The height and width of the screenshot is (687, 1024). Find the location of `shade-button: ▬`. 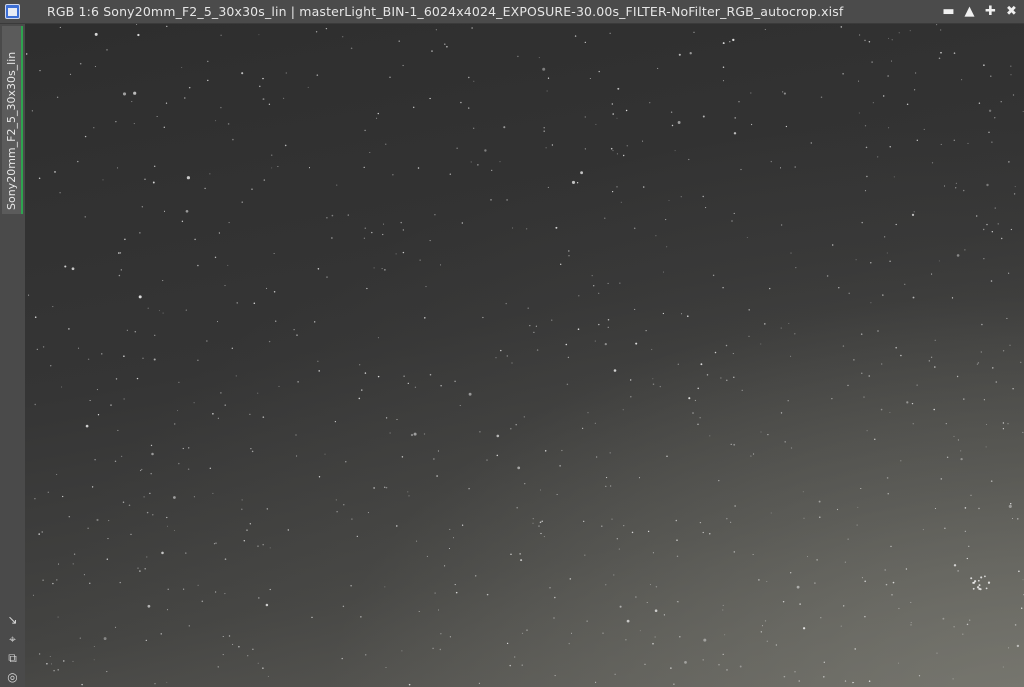

shade-button: ▬ is located at coordinates (948, 12).